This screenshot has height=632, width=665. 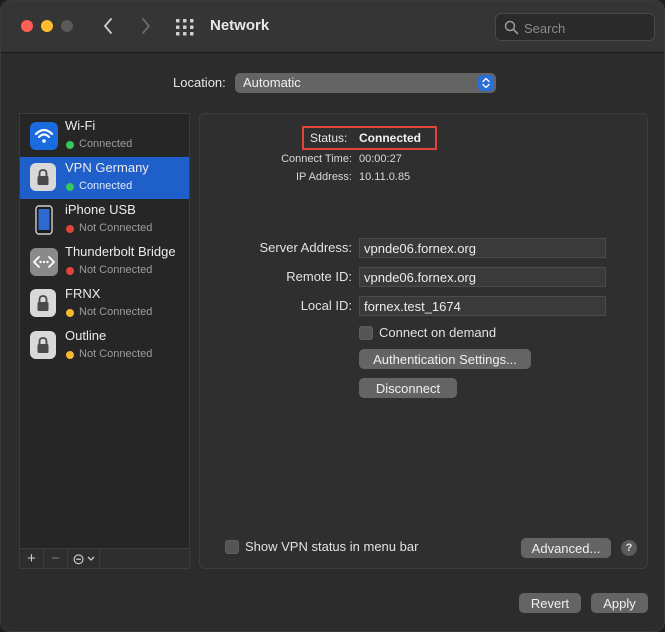 I want to click on connect-on-demand-label: Connect on demand, so click(x=438, y=332).